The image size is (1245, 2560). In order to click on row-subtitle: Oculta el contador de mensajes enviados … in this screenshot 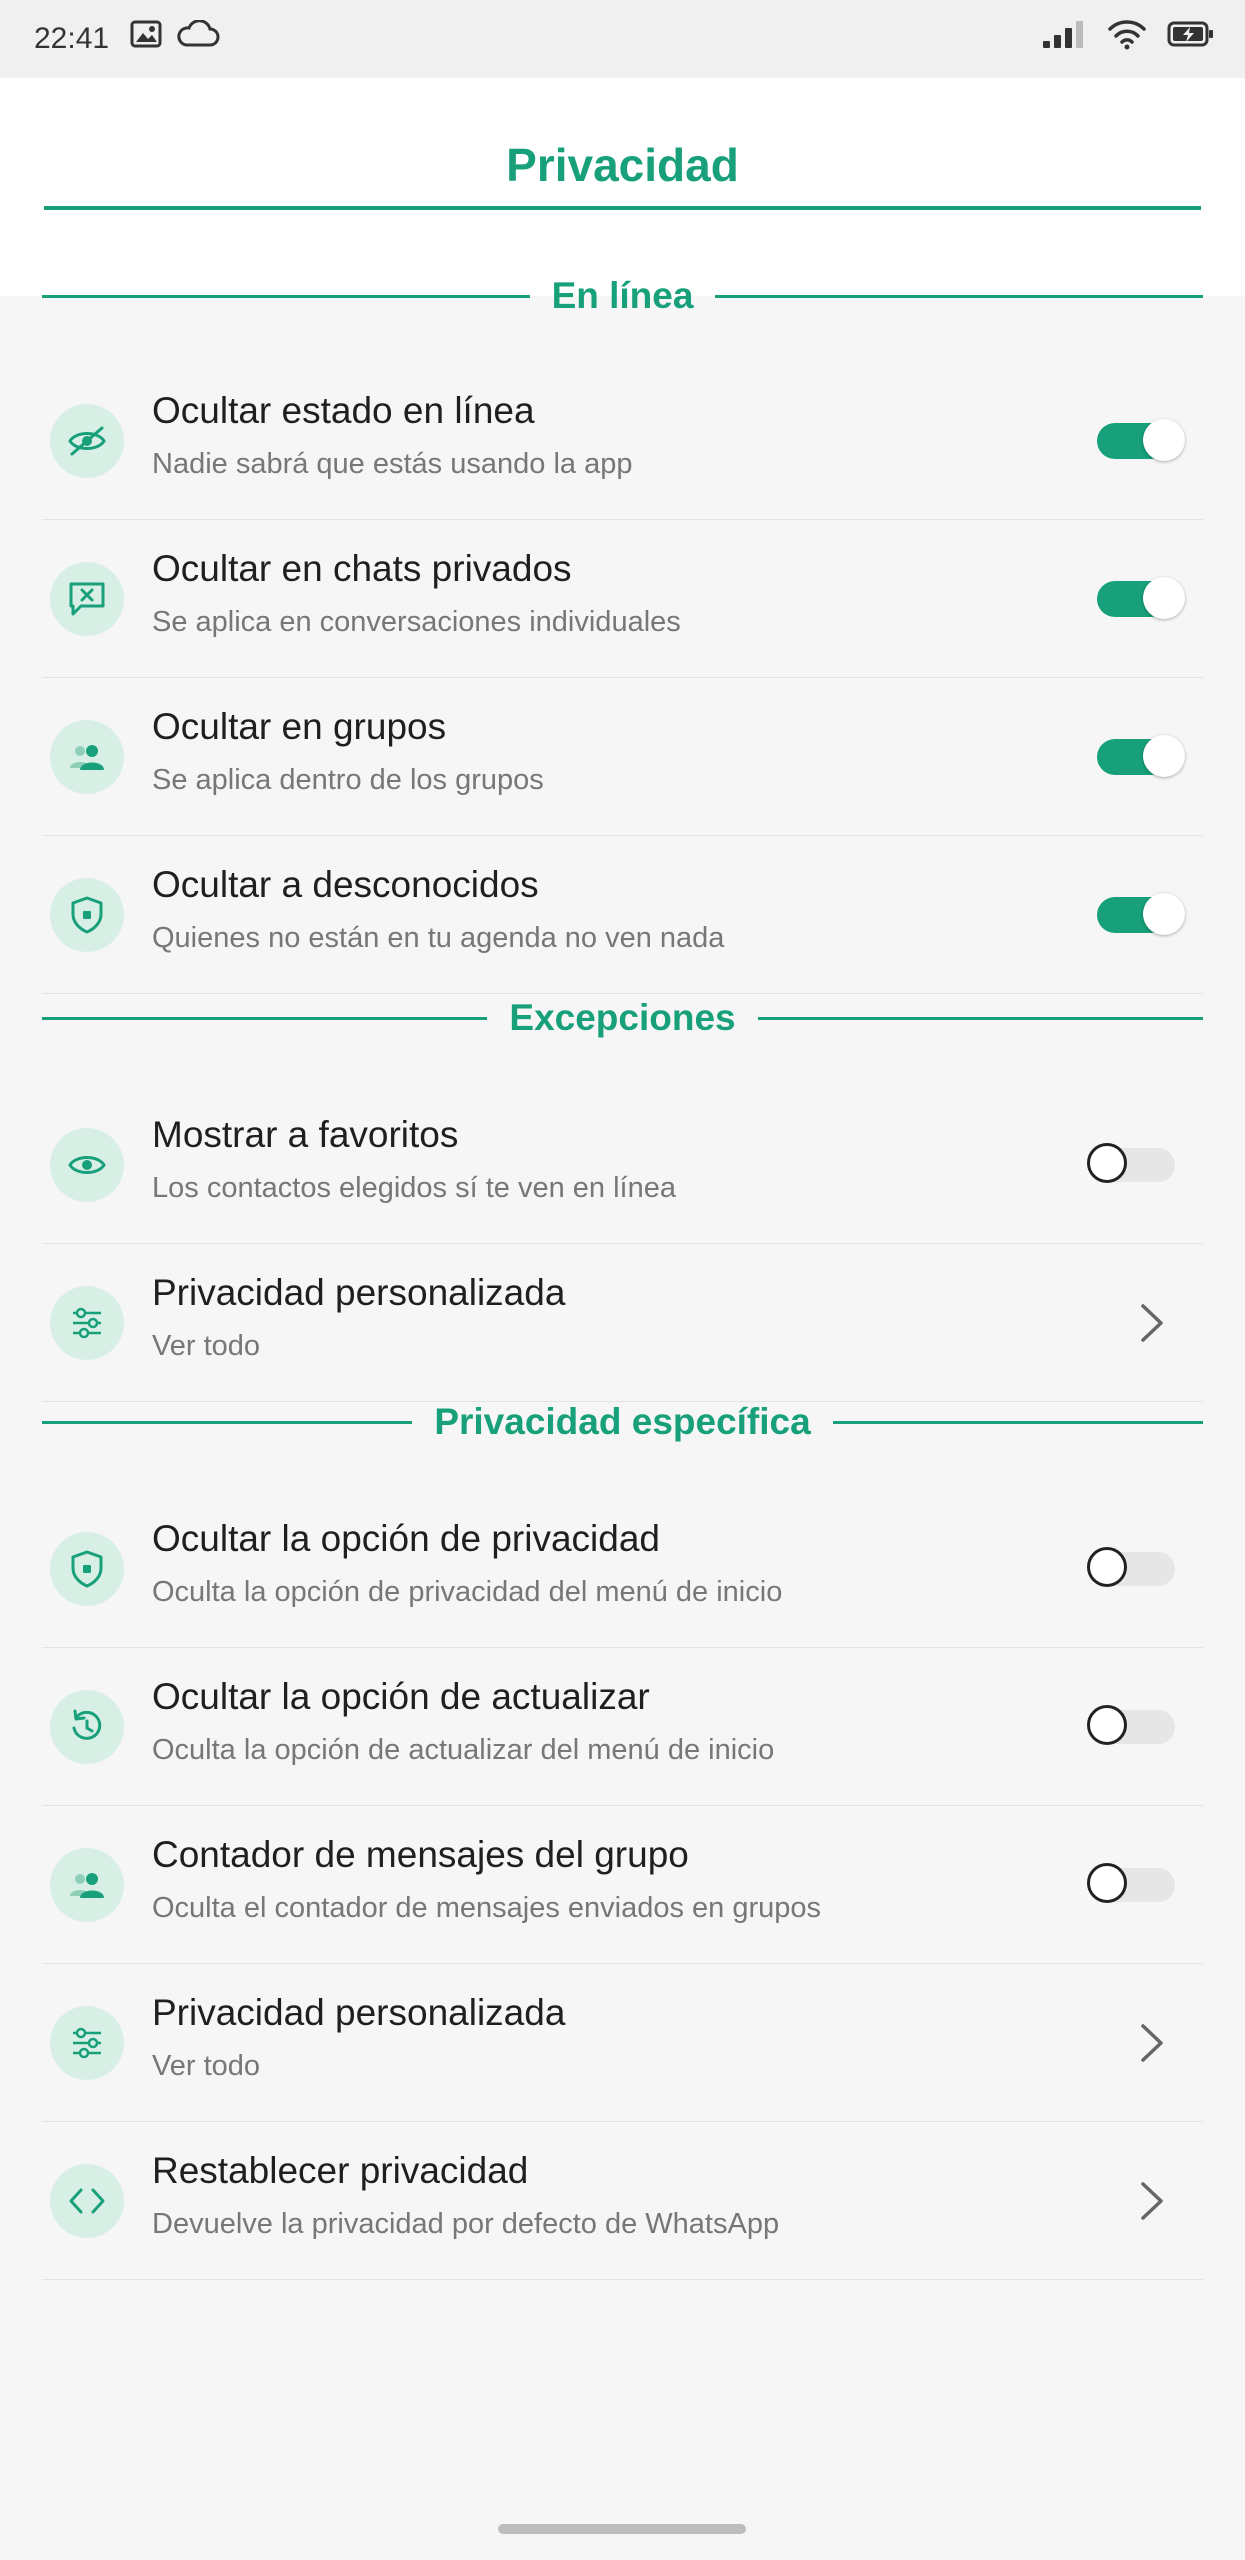, I will do `click(487, 1908)`.